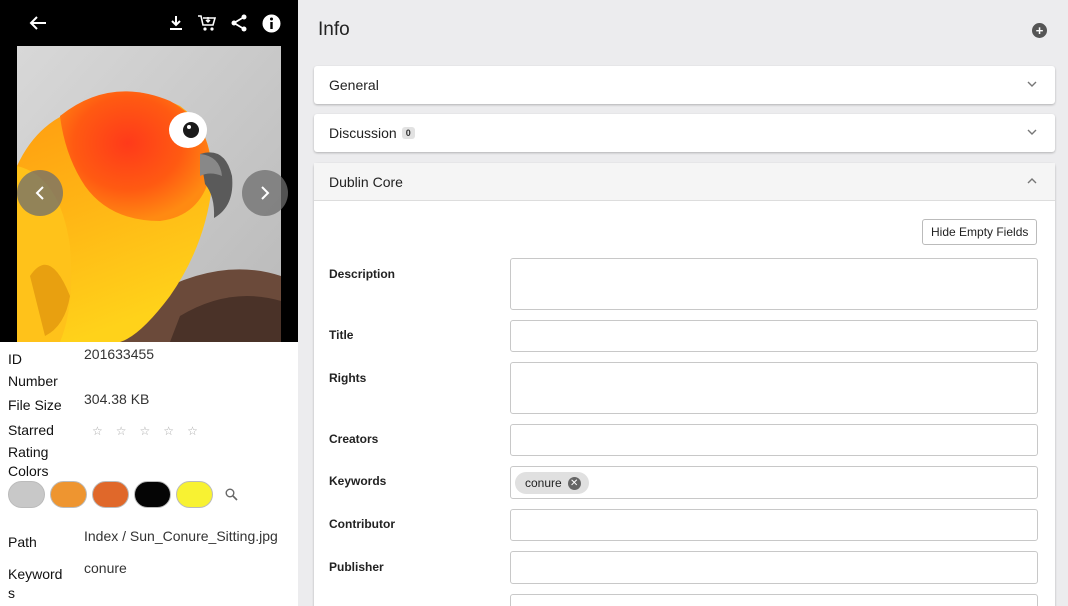  I want to click on next-image-button, so click(265, 193).